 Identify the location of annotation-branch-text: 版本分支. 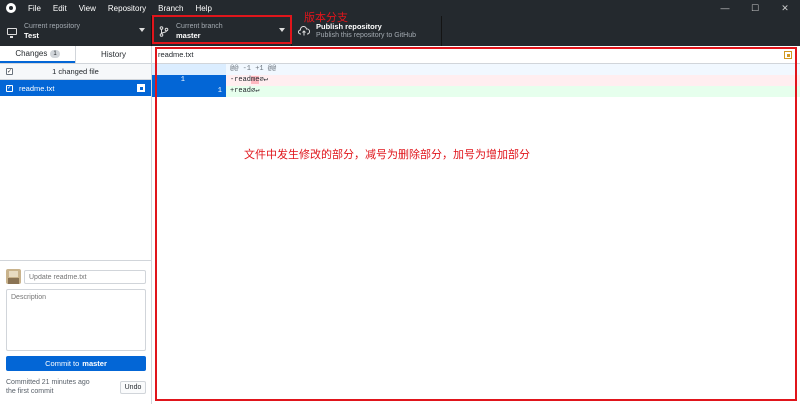
(326, 17).